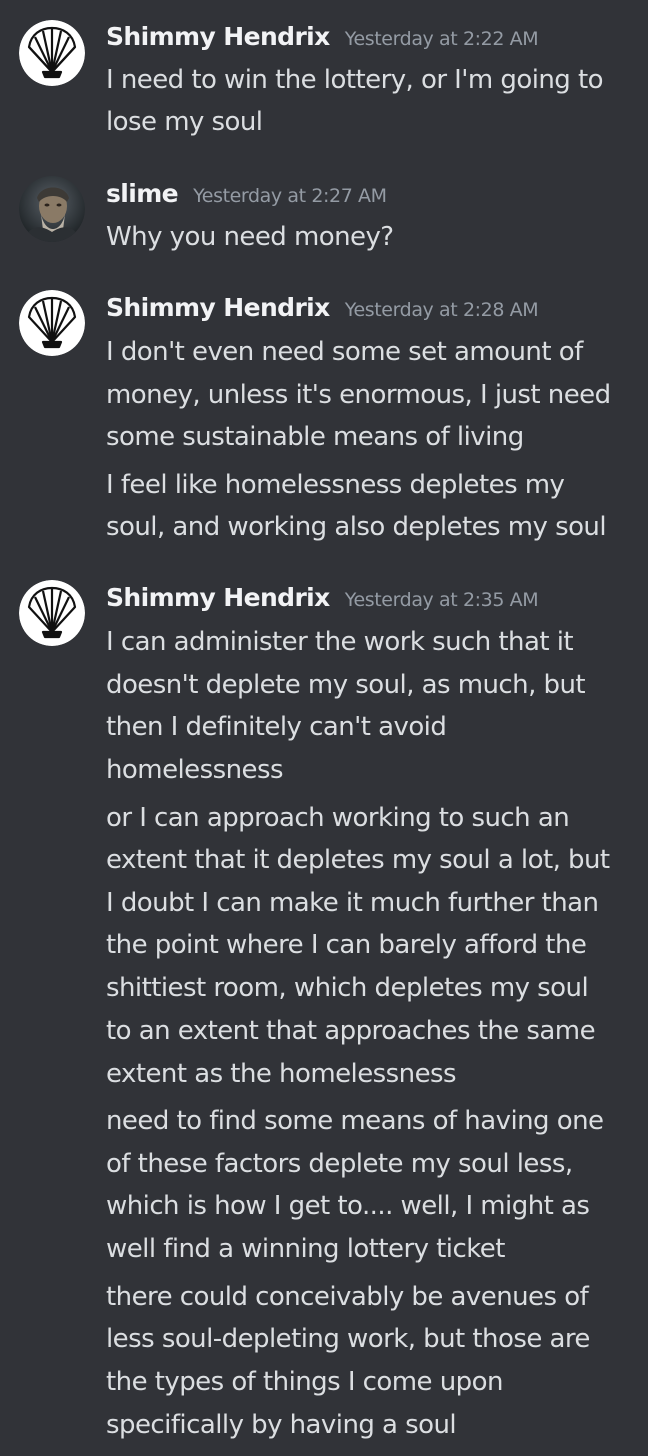 This screenshot has width=648, height=1456. I want to click on message-text-line: then I definitely can't avoid, so click(276, 727).